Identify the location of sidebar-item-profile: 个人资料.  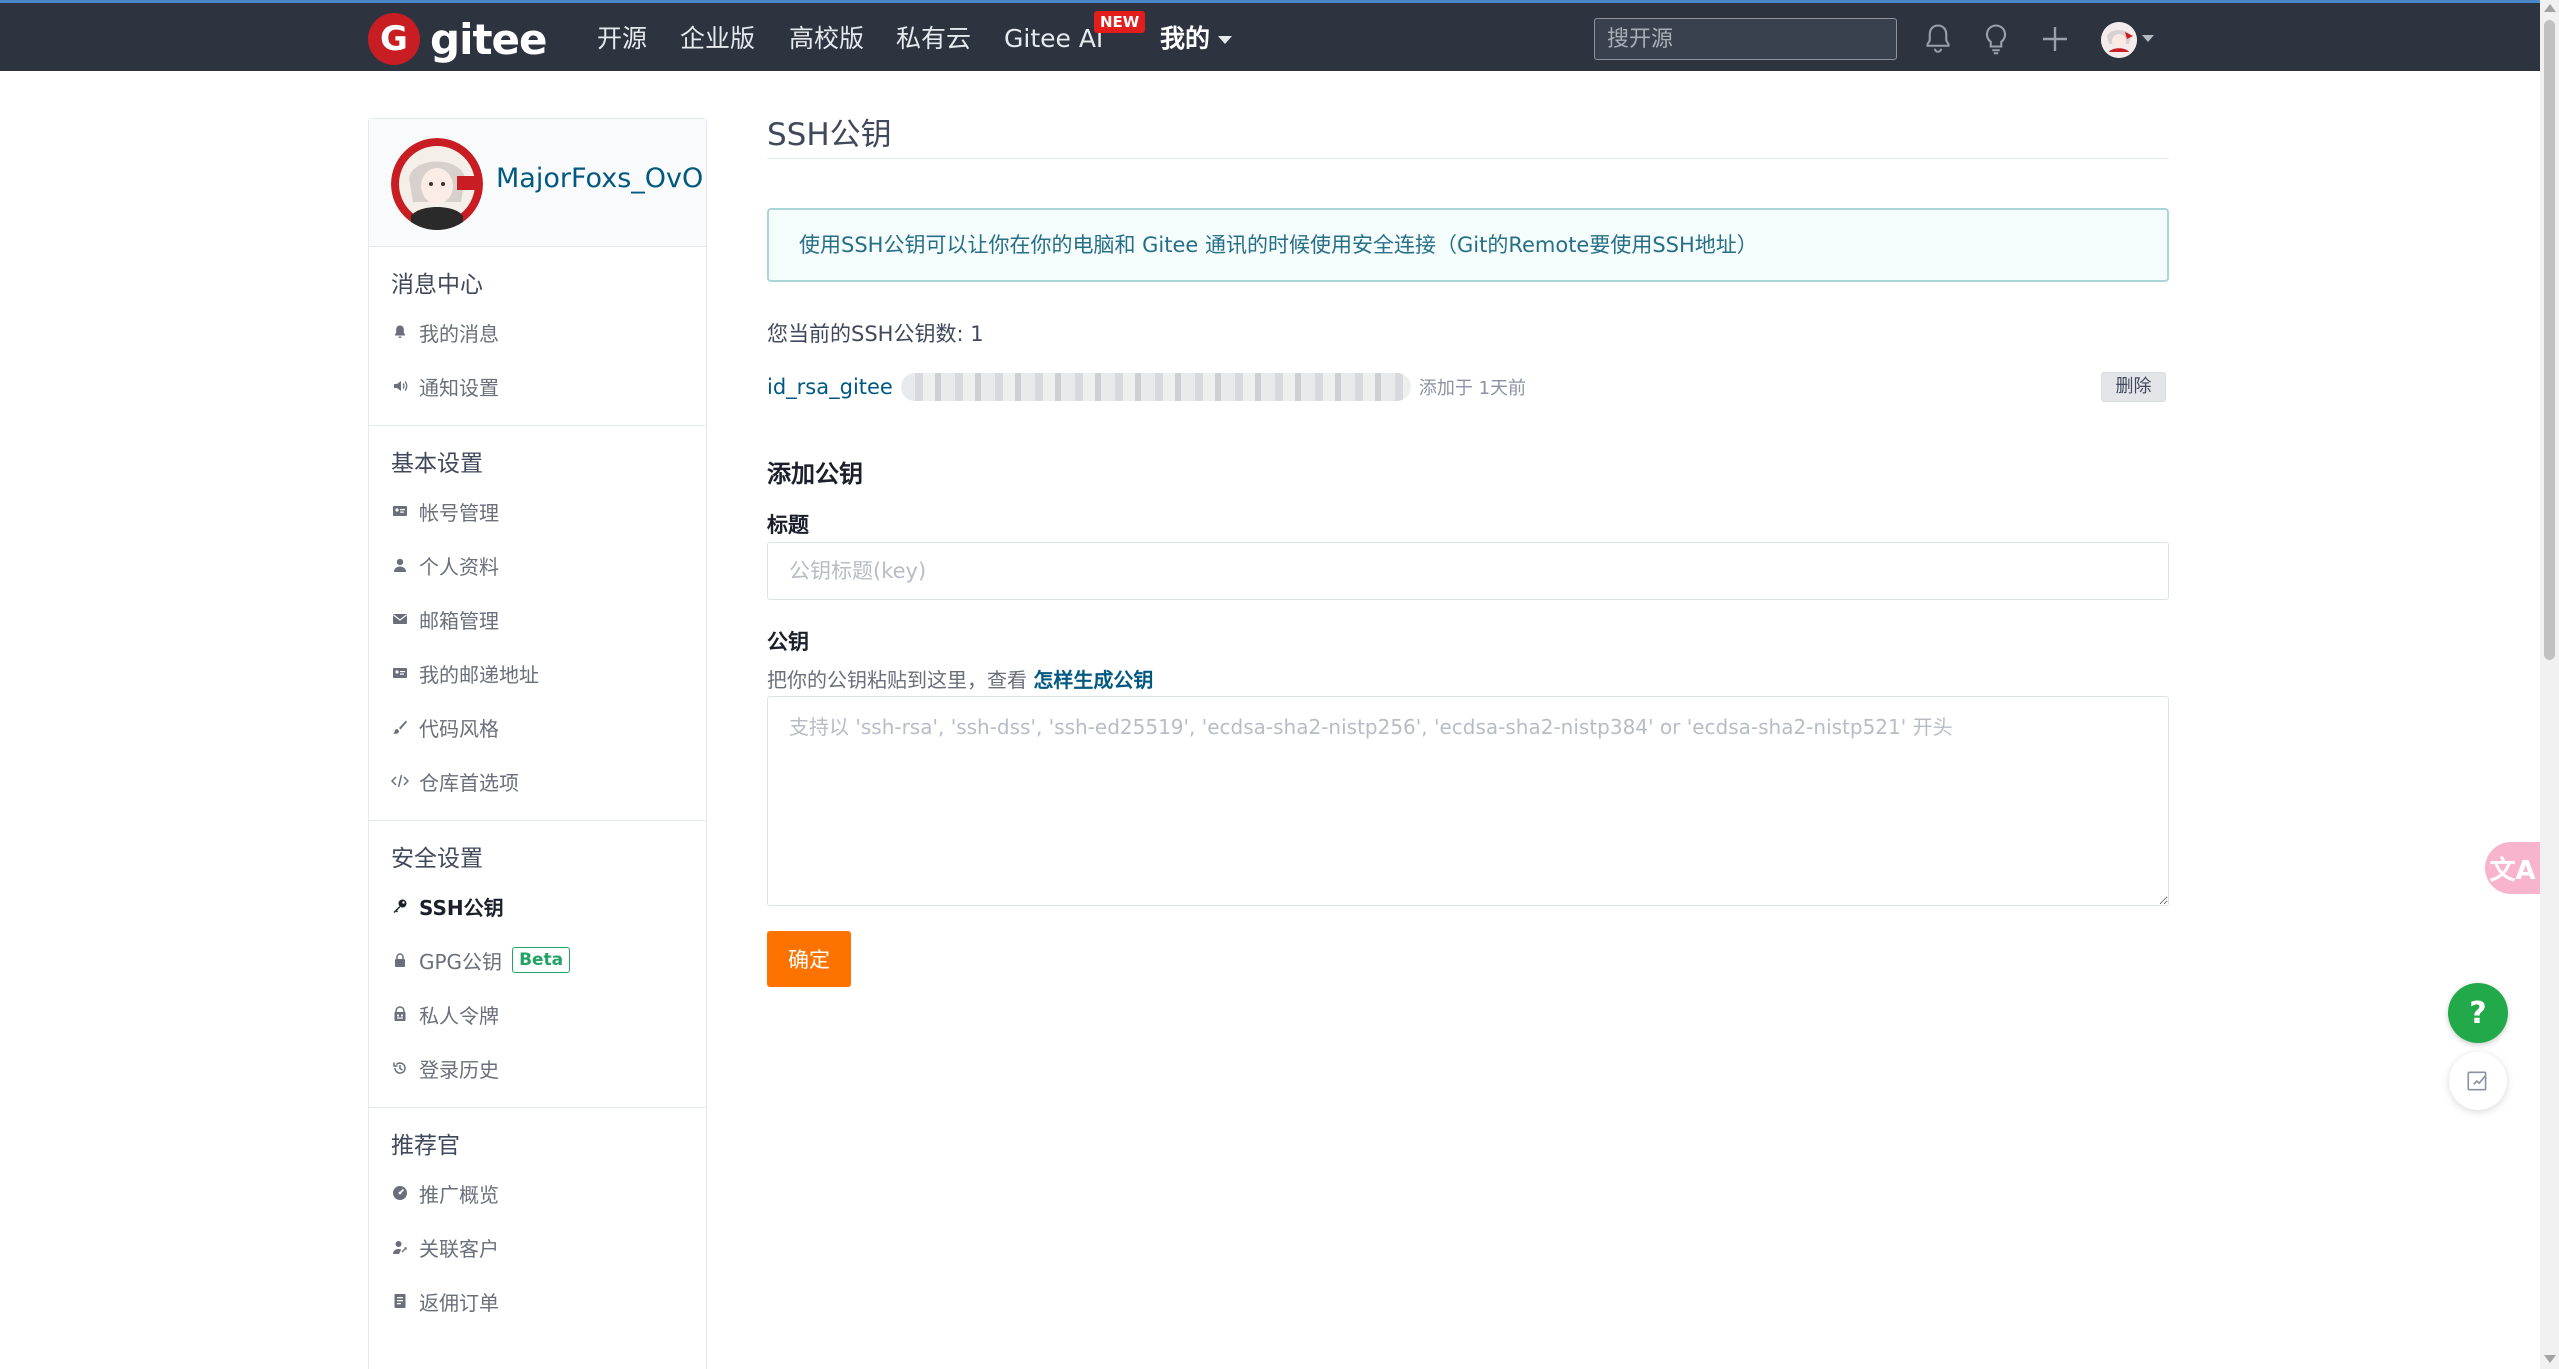
(537, 565).